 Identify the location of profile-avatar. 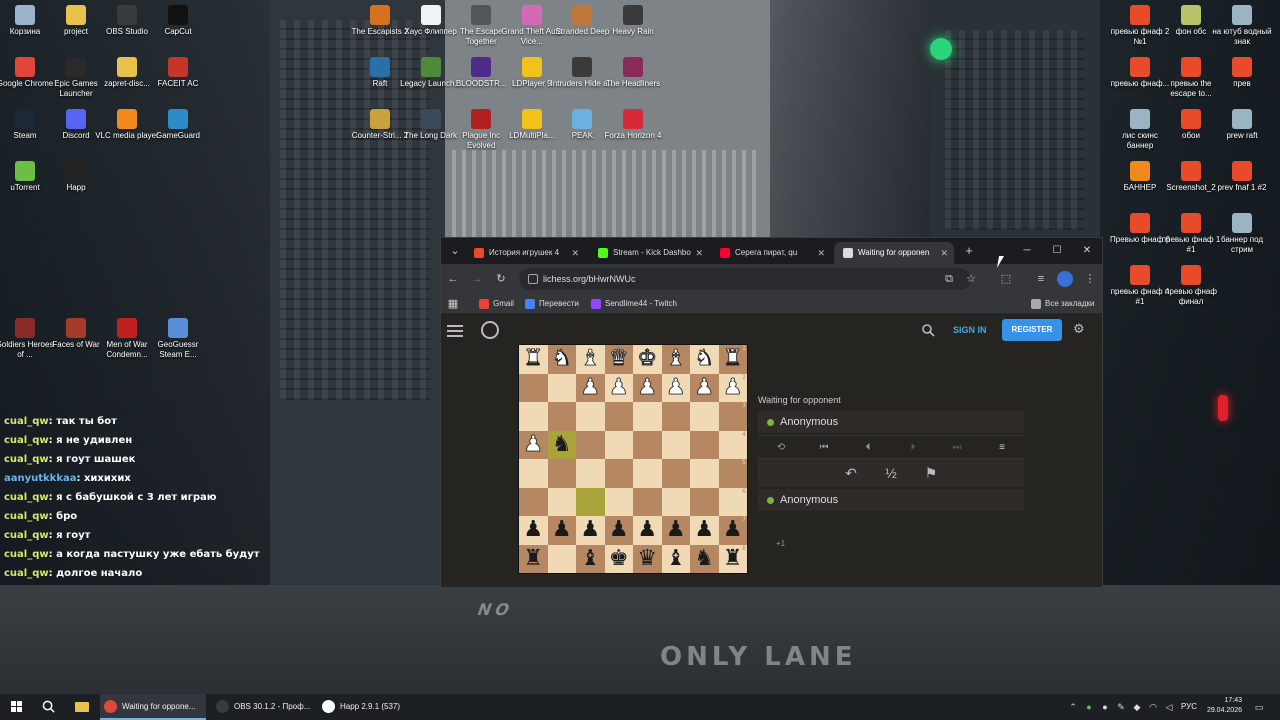
(1065, 279).